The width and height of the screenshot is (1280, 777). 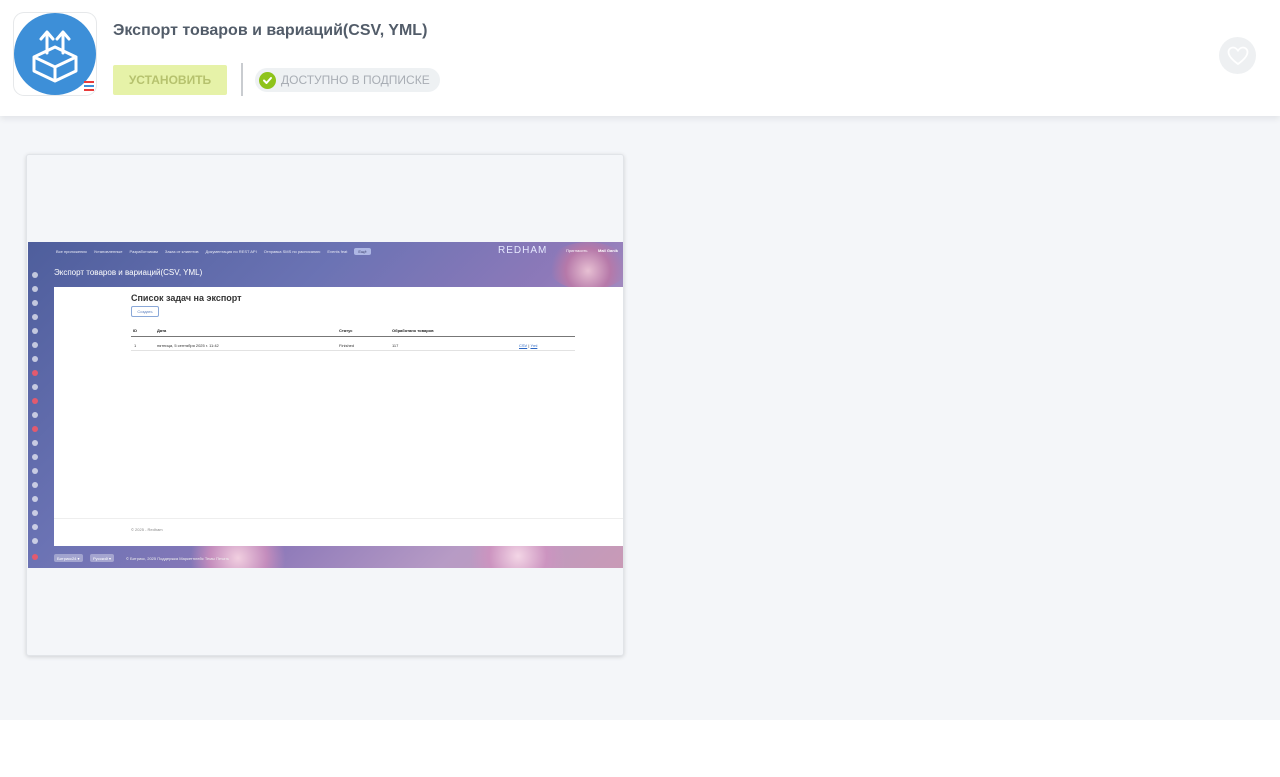 What do you see at coordinates (353, 336) in the screenshot?
I see `header-rule` at bounding box center [353, 336].